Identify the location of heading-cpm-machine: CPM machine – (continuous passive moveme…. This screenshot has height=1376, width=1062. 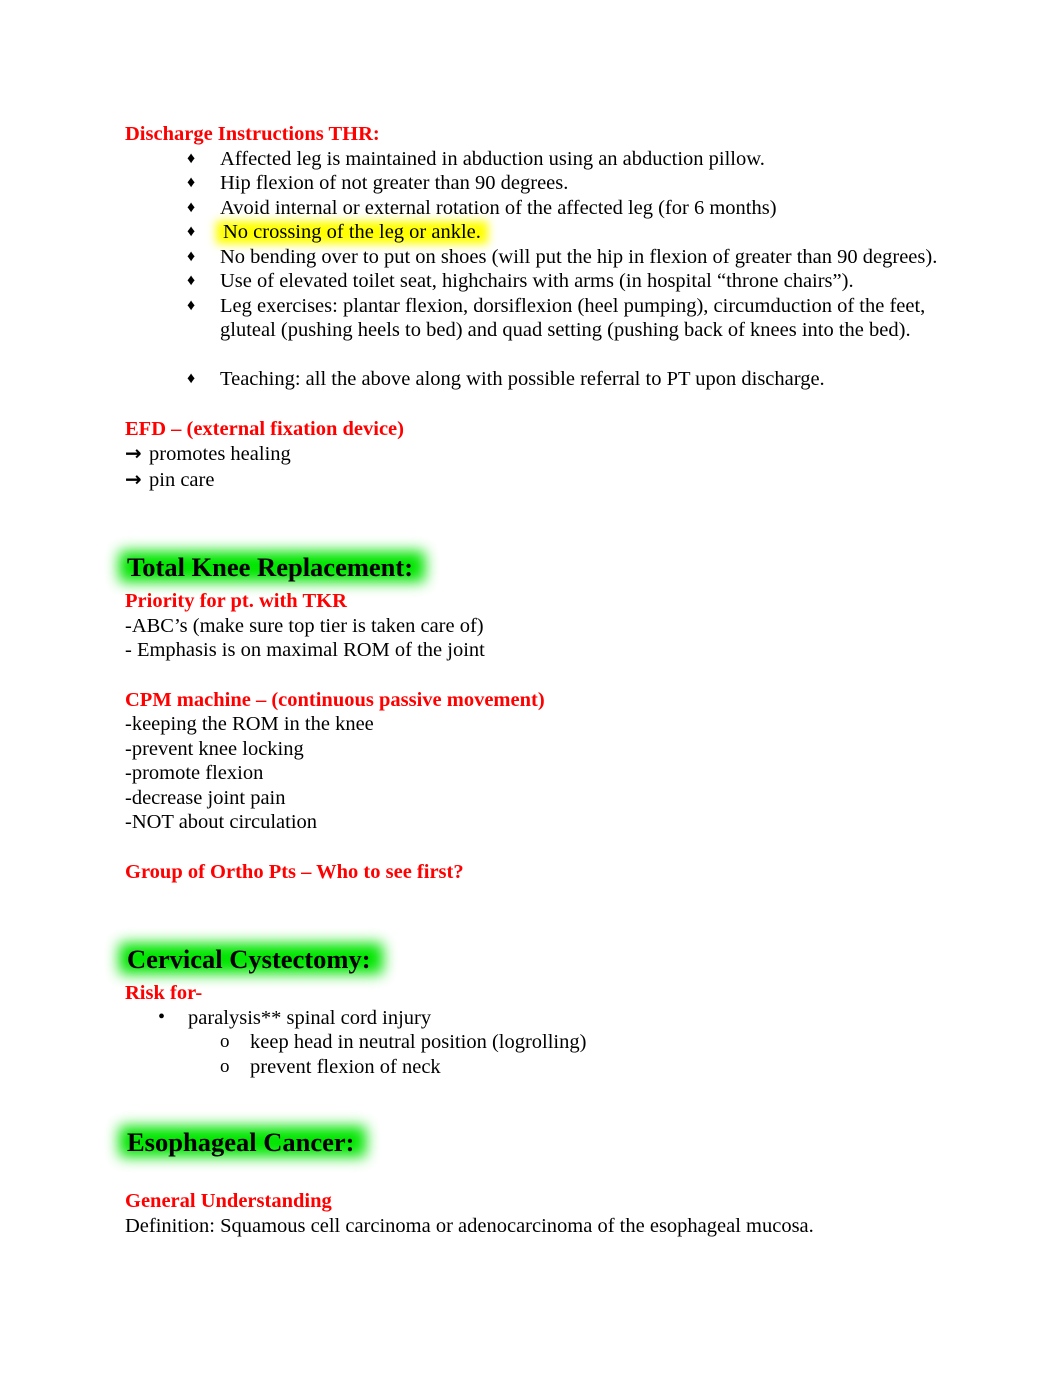
(335, 699).